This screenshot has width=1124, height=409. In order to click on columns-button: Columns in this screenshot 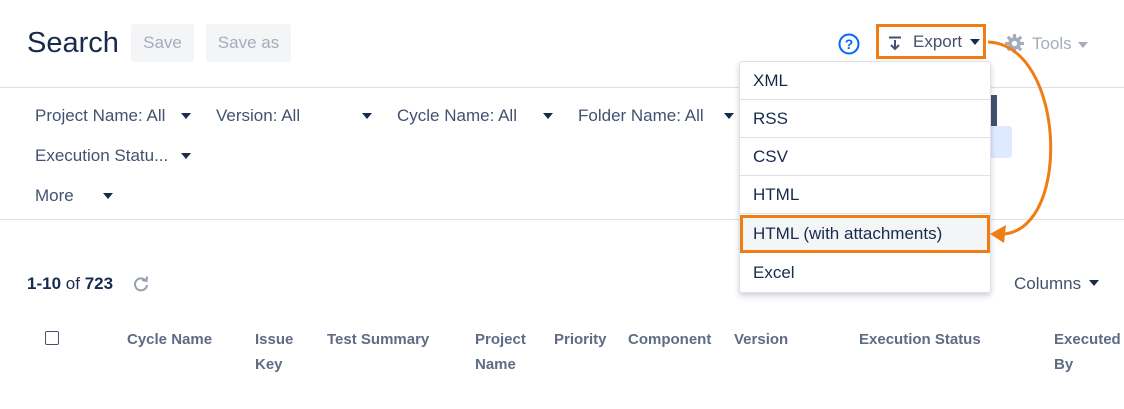, I will do `click(1056, 284)`.